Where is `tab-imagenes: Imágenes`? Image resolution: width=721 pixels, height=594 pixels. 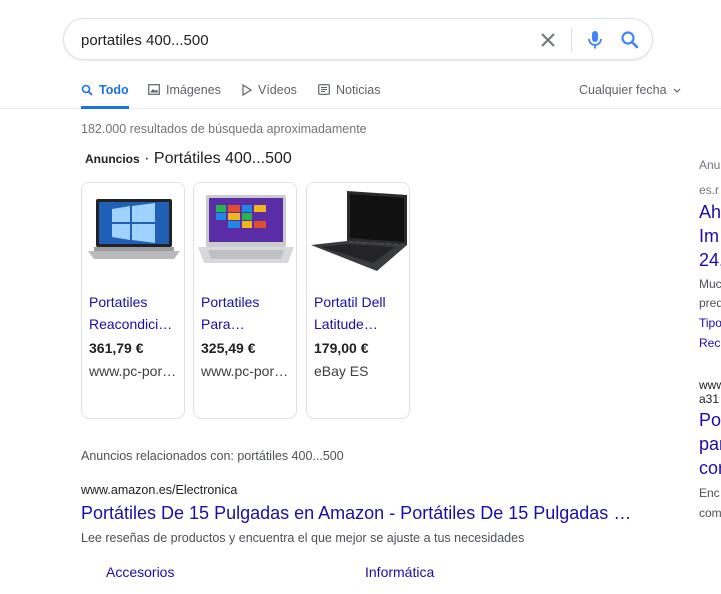
tab-imagenes: Imágenes is located at coordinates (184, 96).